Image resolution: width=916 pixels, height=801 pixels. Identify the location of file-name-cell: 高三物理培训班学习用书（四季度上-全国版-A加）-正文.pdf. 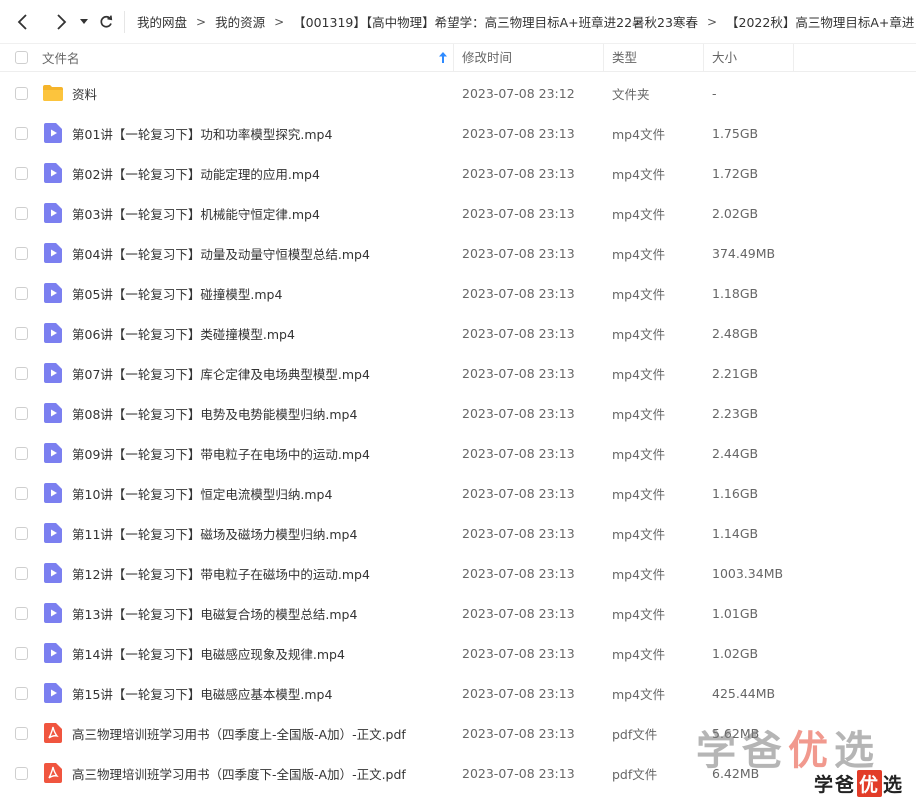
(248, 733).